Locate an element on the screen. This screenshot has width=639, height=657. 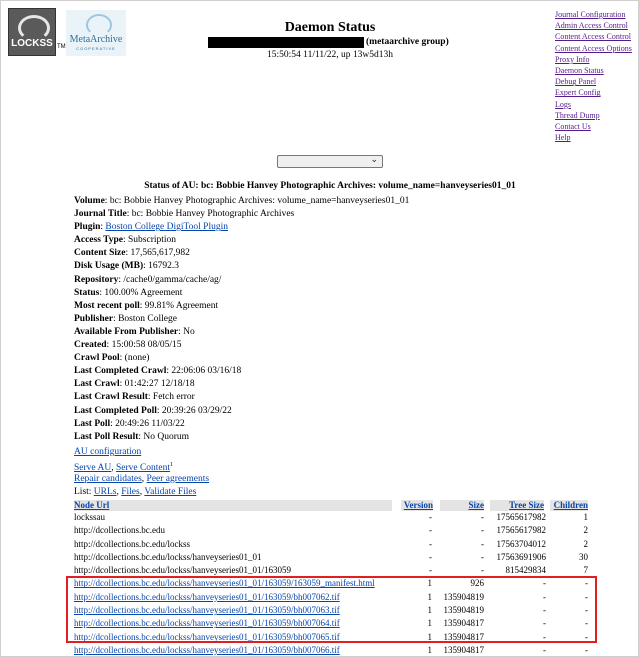
prop-last-crawl-result: Last Crawl Result: Fetch error is located at coordinates (134, 397).